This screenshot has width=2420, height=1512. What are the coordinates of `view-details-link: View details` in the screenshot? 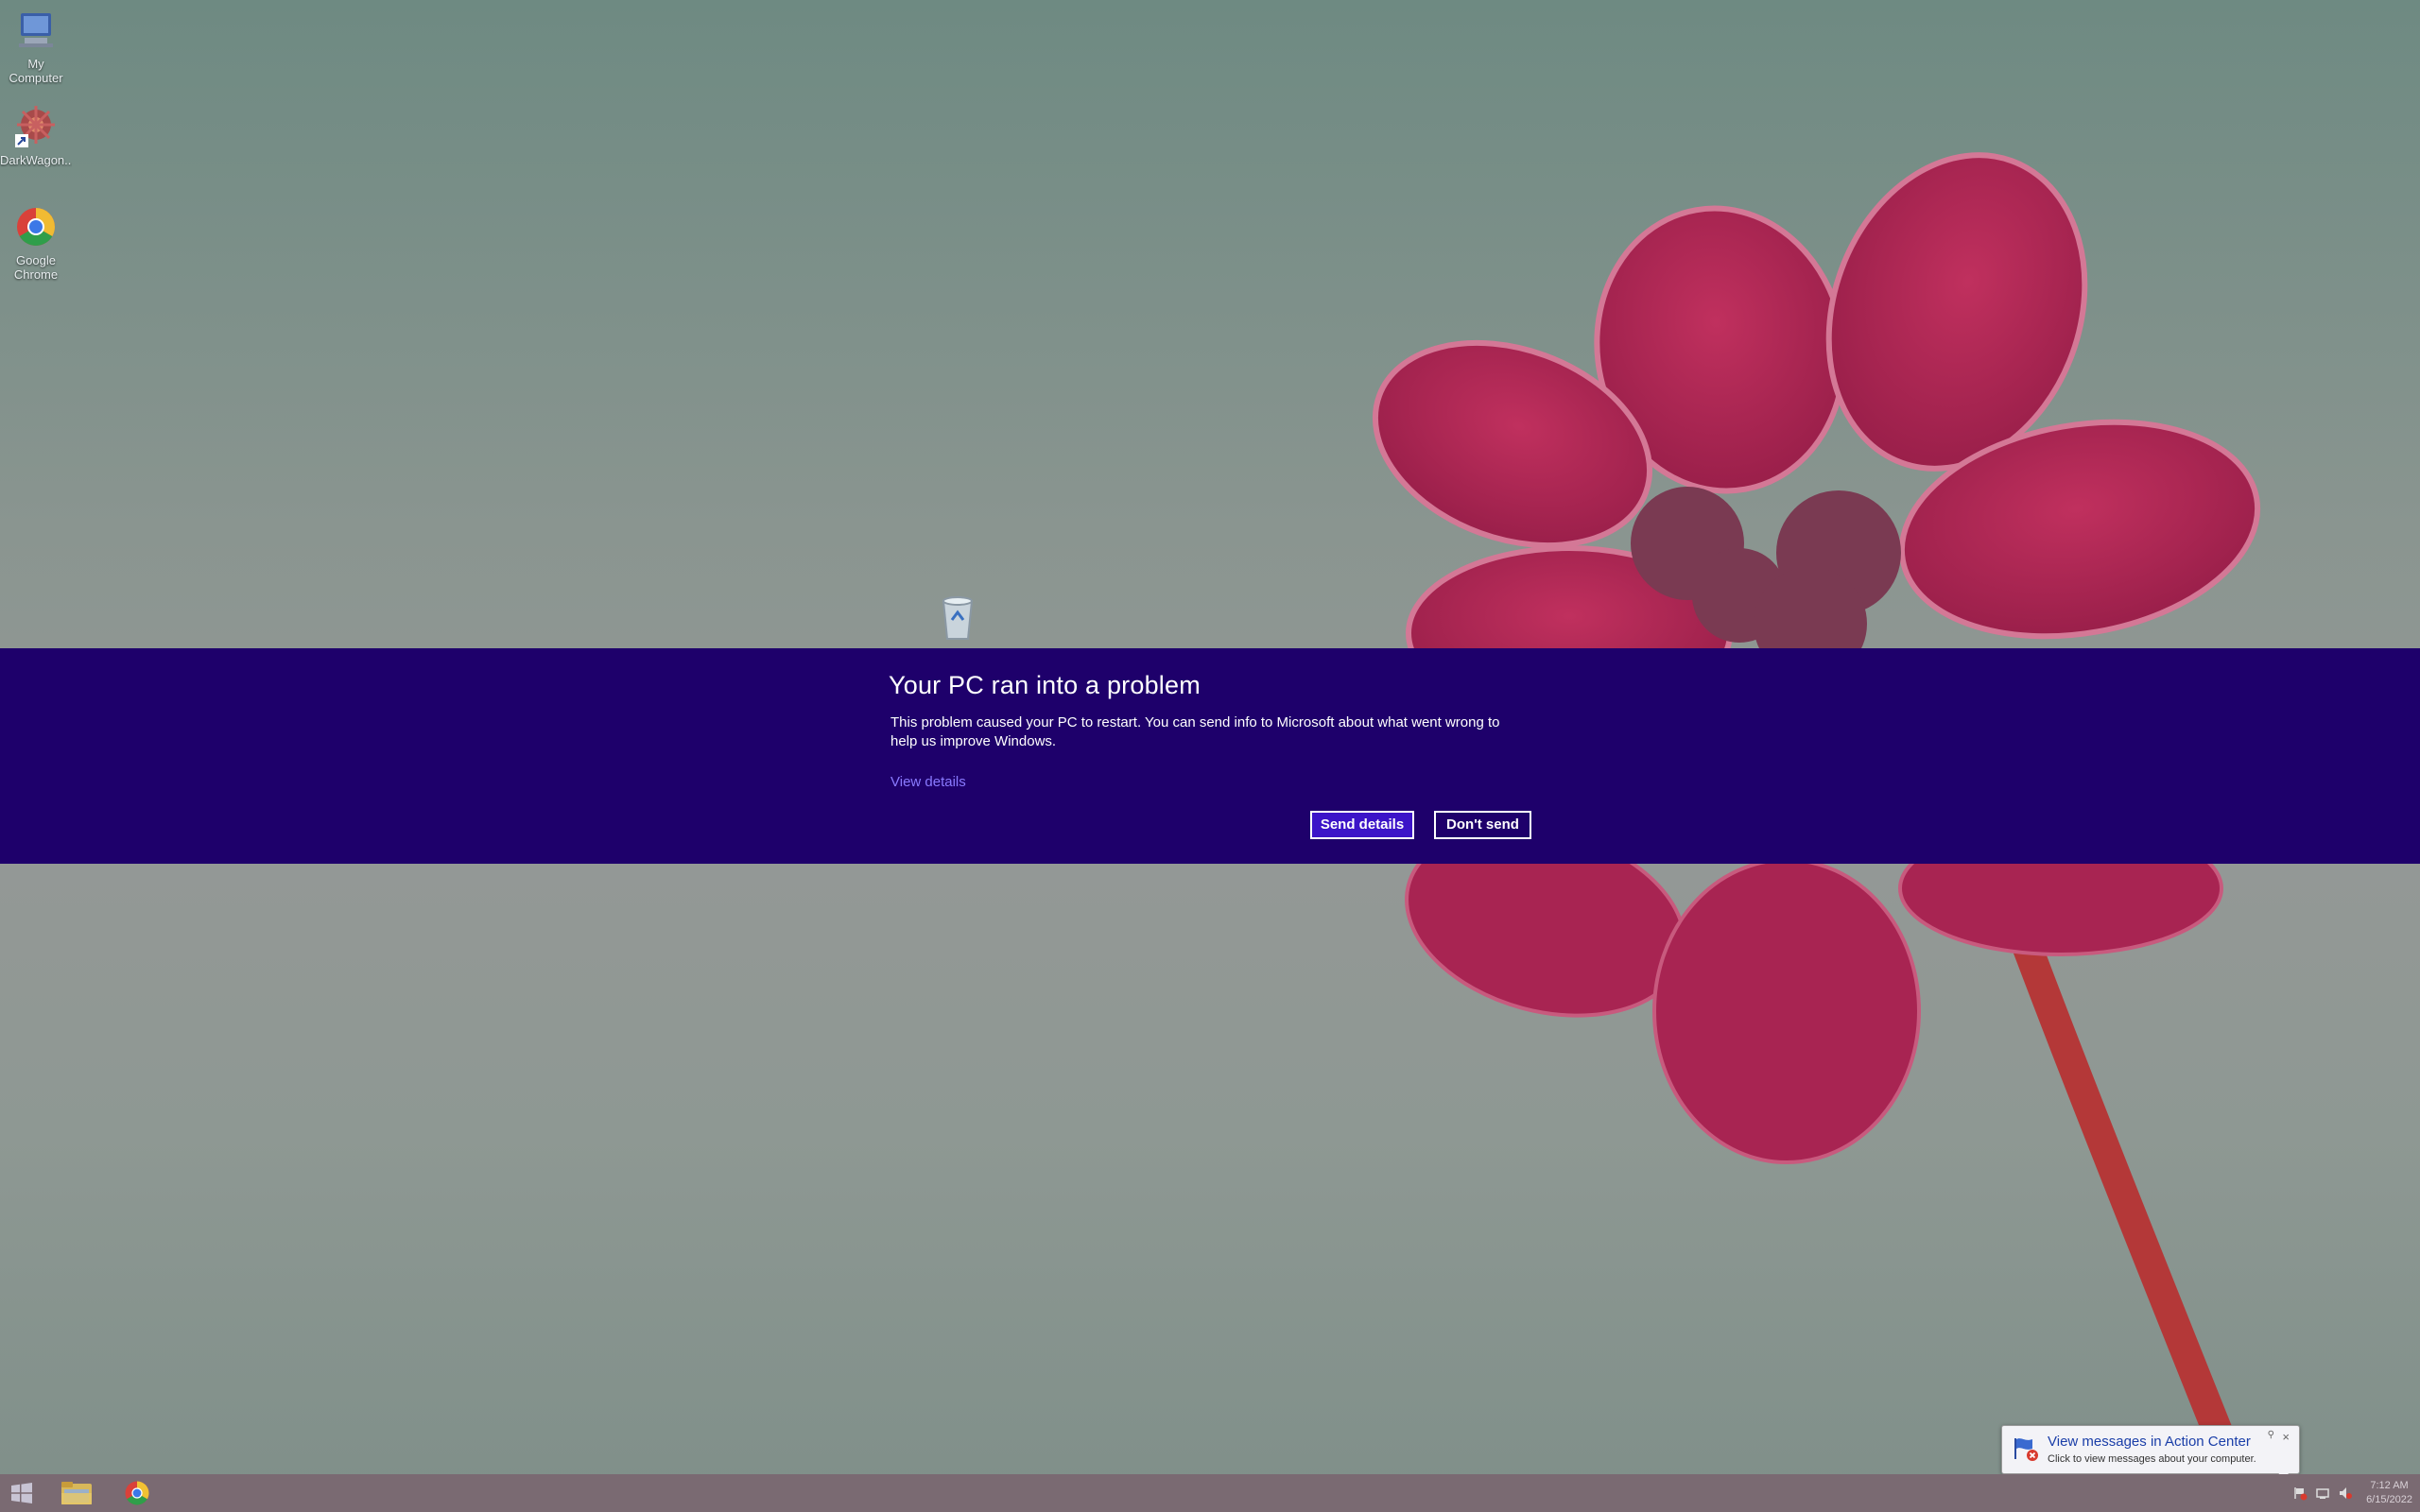 It's located at (928, 782).